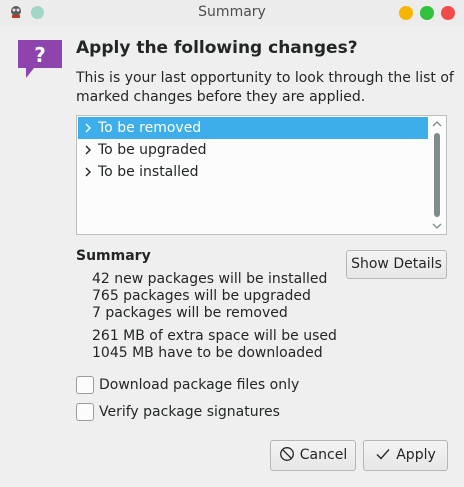  What do you see at coordinates (323, 455) in the screenshot?
I see `cancel-label: Cancel` at bounding box center [323, 455].